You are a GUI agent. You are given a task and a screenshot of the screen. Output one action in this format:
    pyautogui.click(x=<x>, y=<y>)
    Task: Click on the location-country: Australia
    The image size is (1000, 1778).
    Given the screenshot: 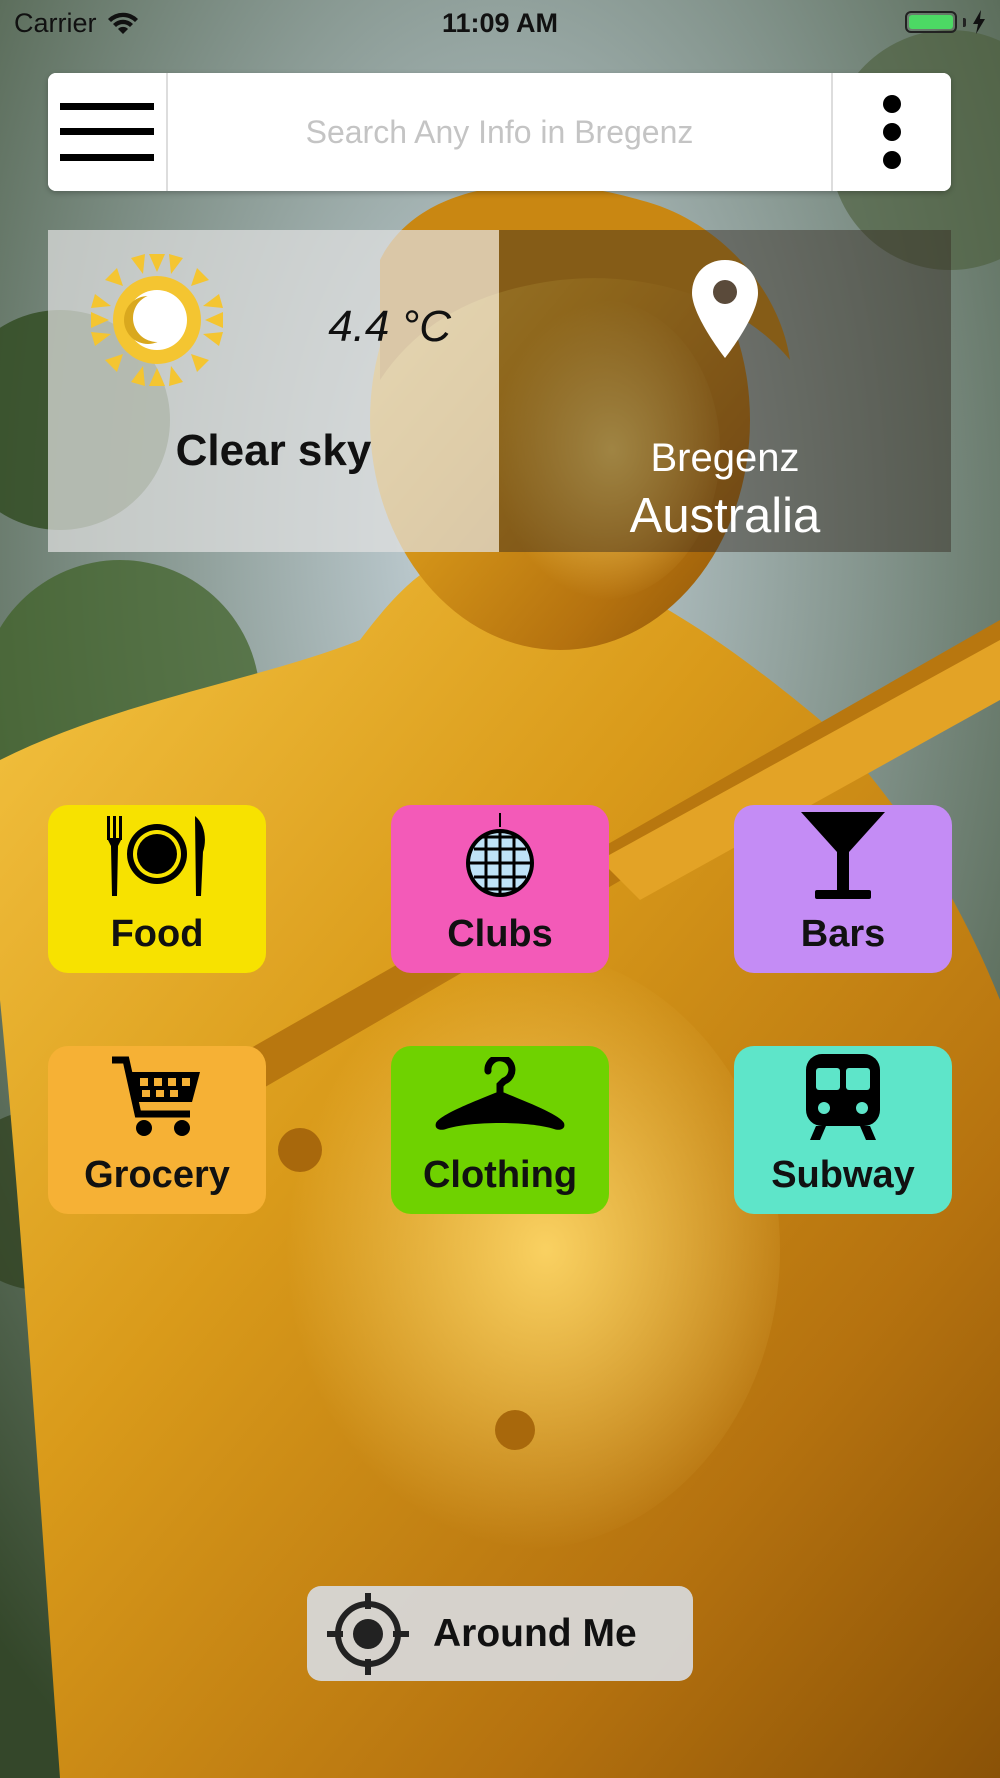 What is the action you would take?
    pyautogui.click(x=725, y=516)
    